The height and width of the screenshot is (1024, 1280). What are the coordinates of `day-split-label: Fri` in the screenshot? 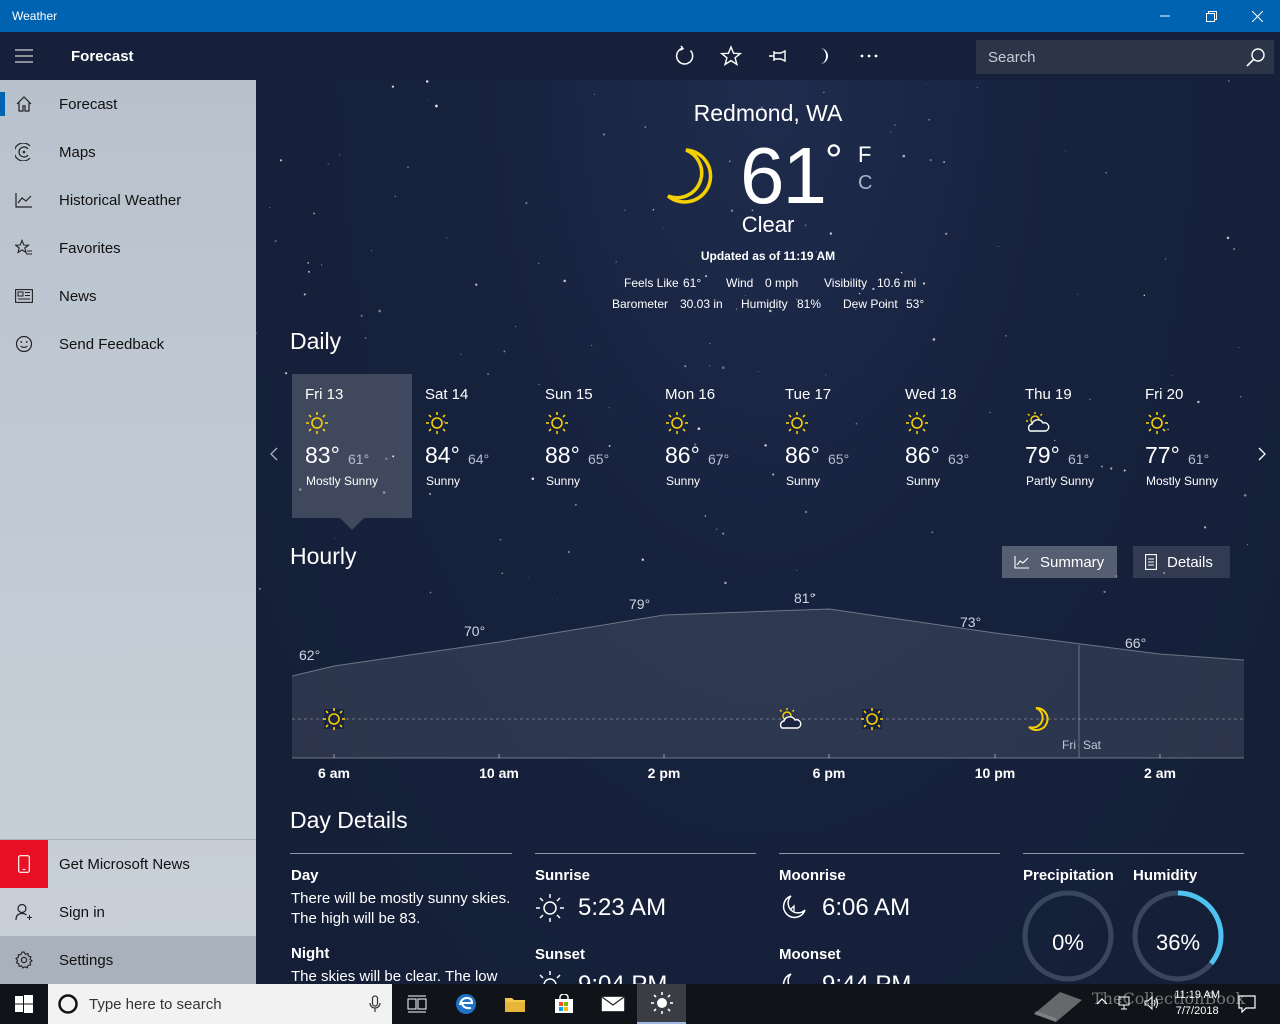 It's located at (1069, 745).